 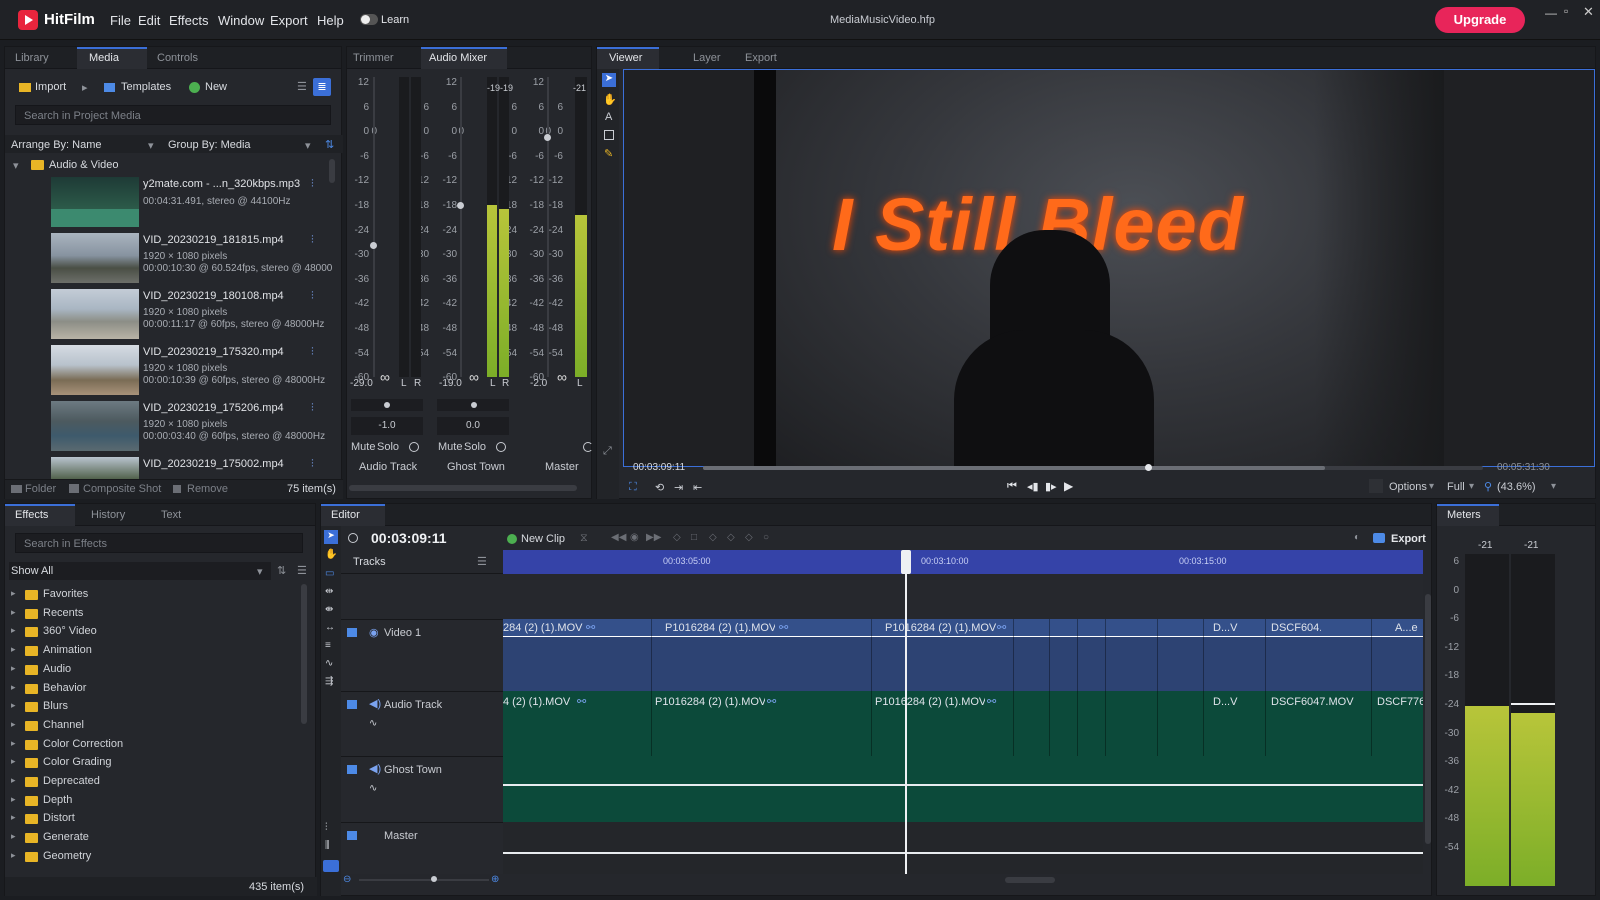 I want to click on step-back-icon: ◂▮, so click(x=1033, y=486).